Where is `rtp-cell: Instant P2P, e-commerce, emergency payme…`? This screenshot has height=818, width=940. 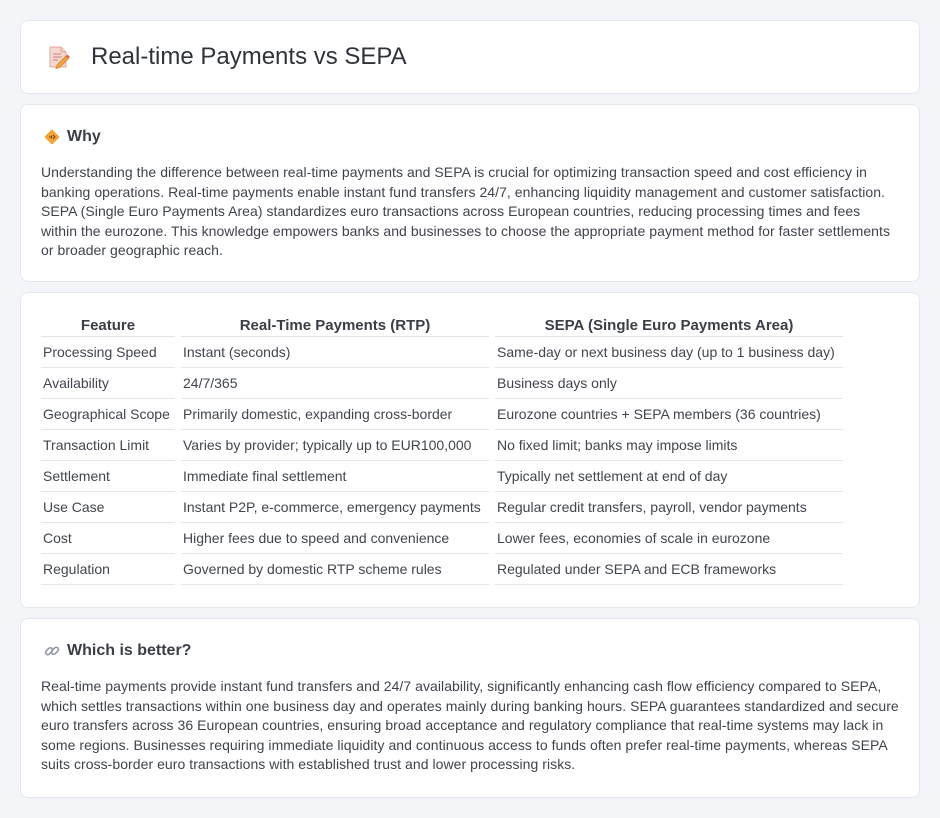 rtp-cell: Instant P2P, e-commerce, emergency payme… is located at coordinates (335, 507).